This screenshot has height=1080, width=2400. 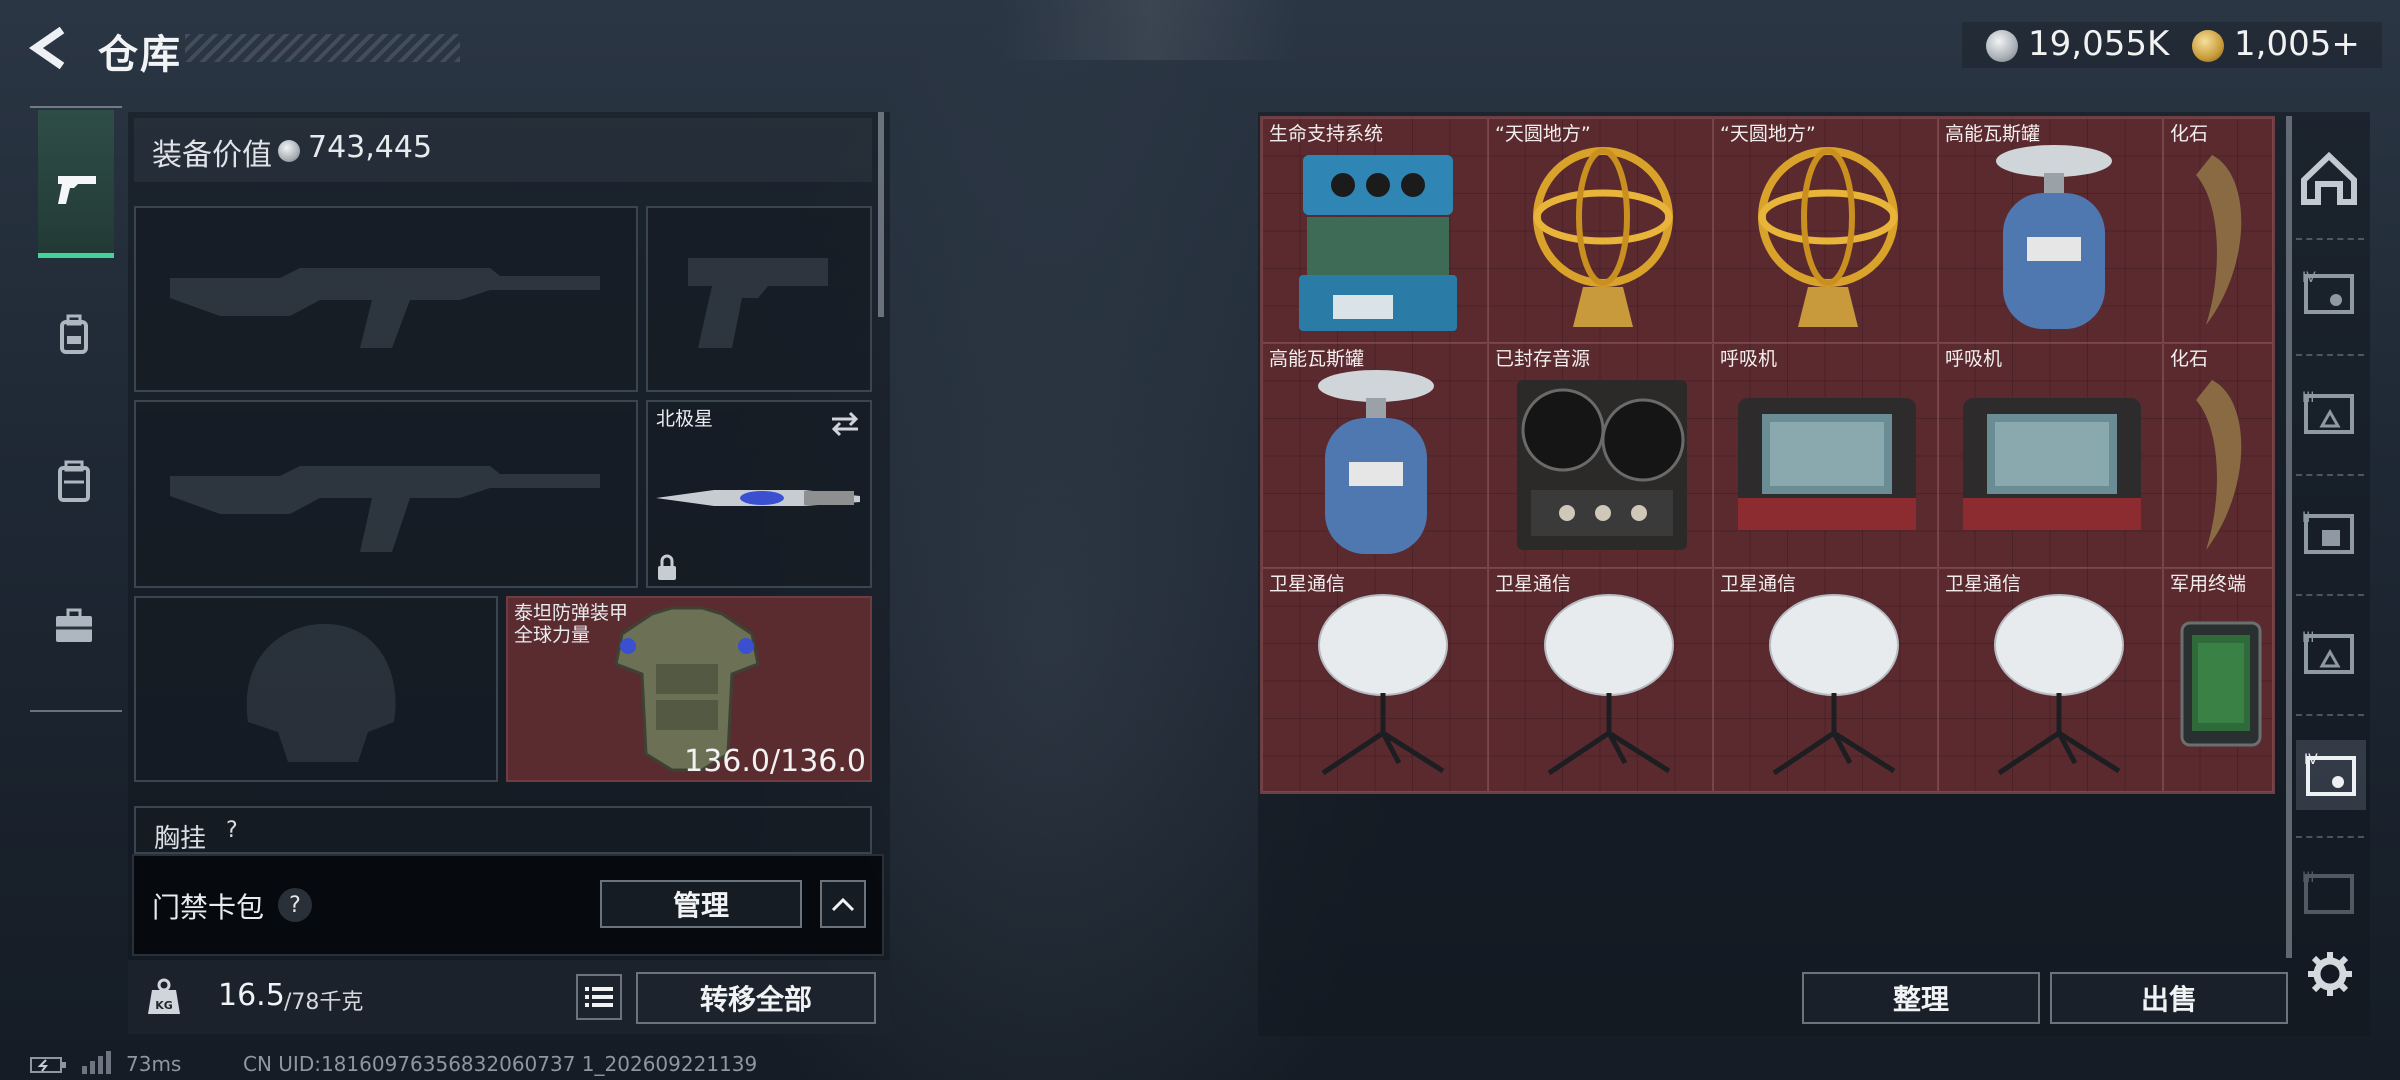 I want to click on weapons-tab, so click(x=76, y=184).